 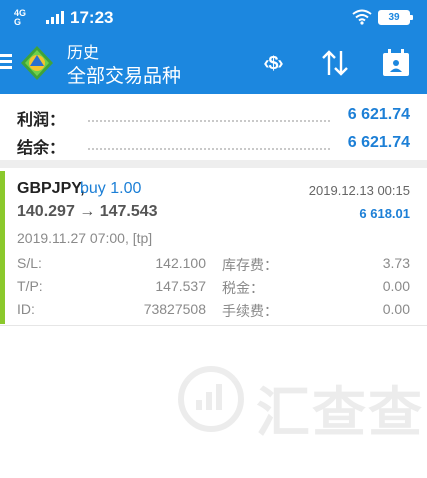 I want to click on tp-value: 147.537, so click(x=180, y=286).